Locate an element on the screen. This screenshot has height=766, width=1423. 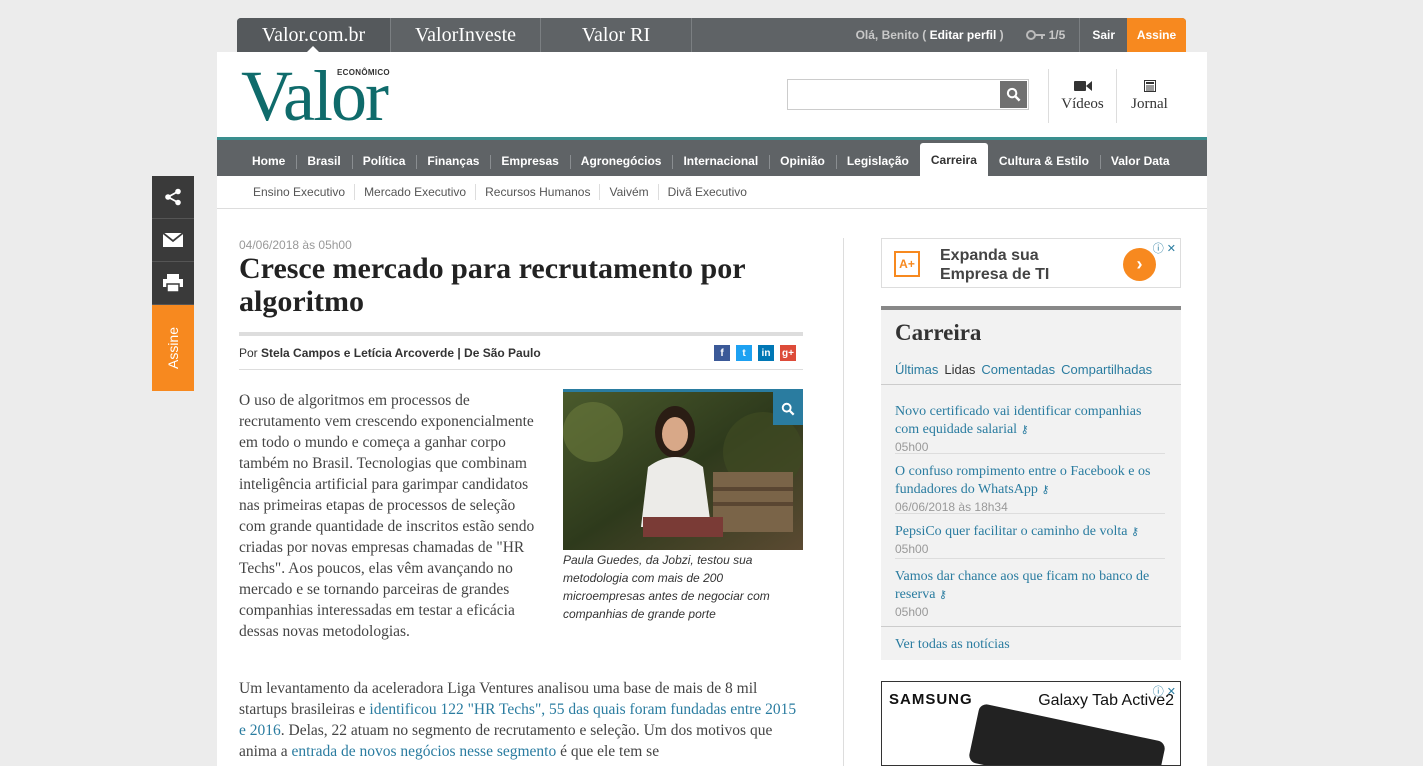
twitter-icon: t is located at coordinates (744, 353).